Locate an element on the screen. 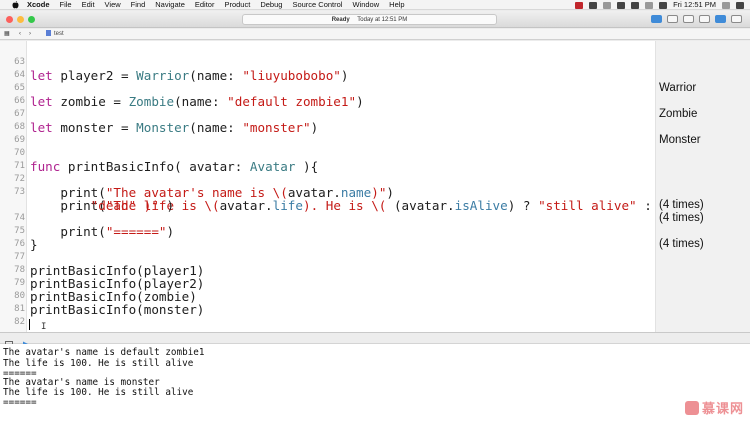 Image resolution: width=750 pixels, height=421 pixels. wifi-icon is located at coordinates (635, 5).